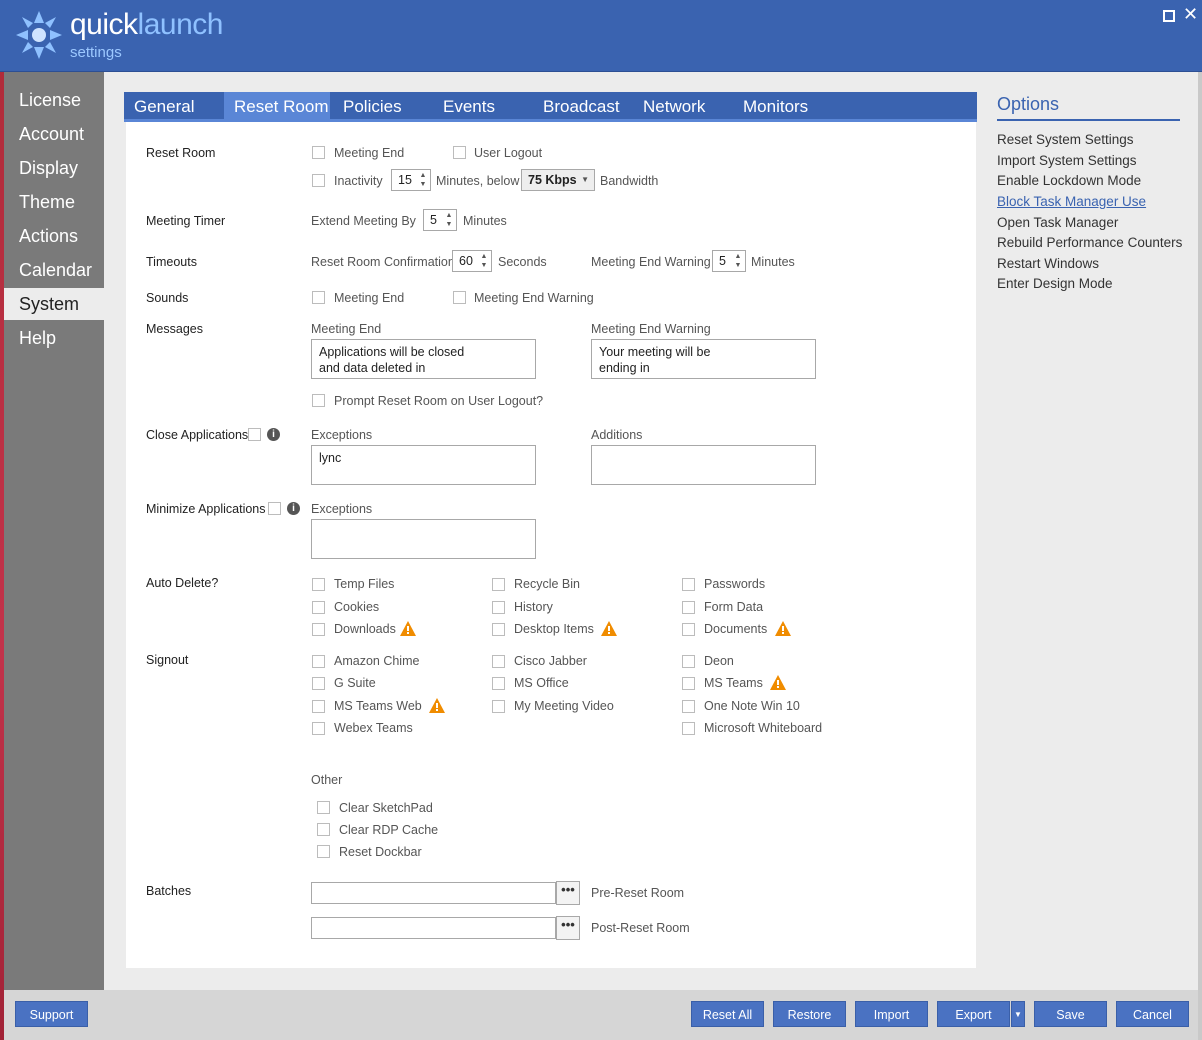  What do you see at coordinates (254, 434) in the screenshot?
I see `close-apps-checkbox` at bounding box center [254, 434].